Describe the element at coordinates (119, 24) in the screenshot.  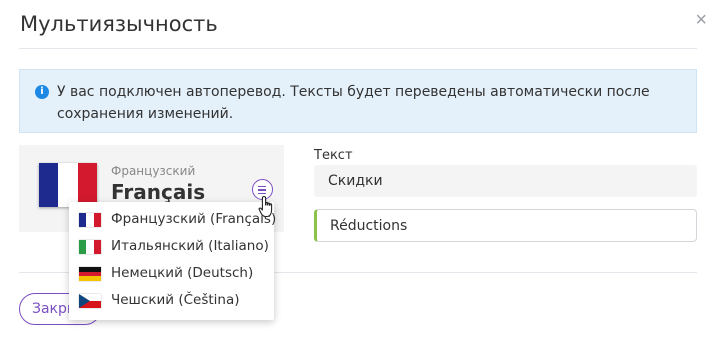
I see `modal-title: Мультиязычность` at that location.